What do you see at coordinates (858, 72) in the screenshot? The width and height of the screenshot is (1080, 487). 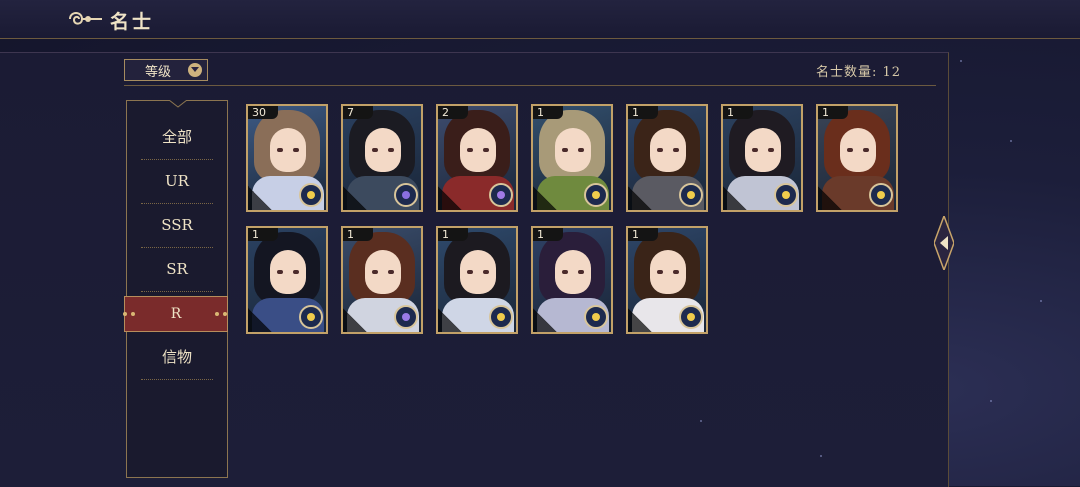 I see `character-count: 名士数量: 12` at bounding box center [858, 72].